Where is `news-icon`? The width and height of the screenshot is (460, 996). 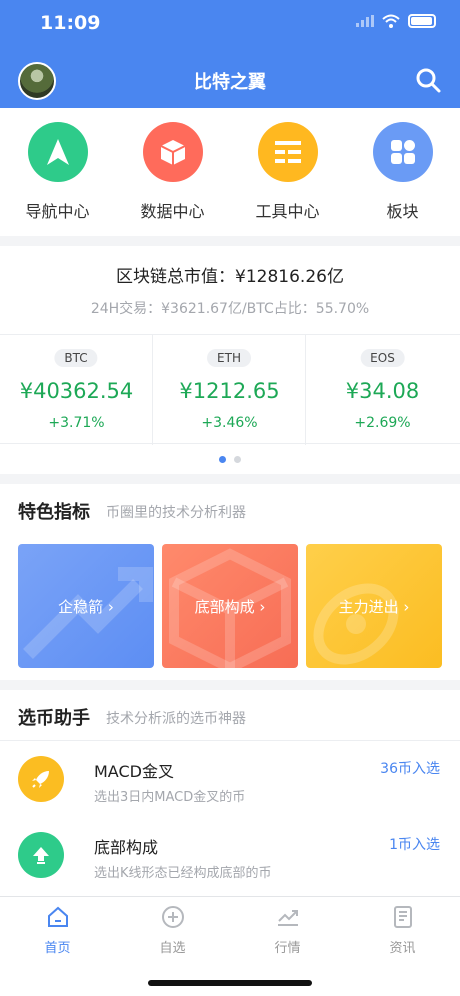
news-icon is located at coordinates (403, 917).